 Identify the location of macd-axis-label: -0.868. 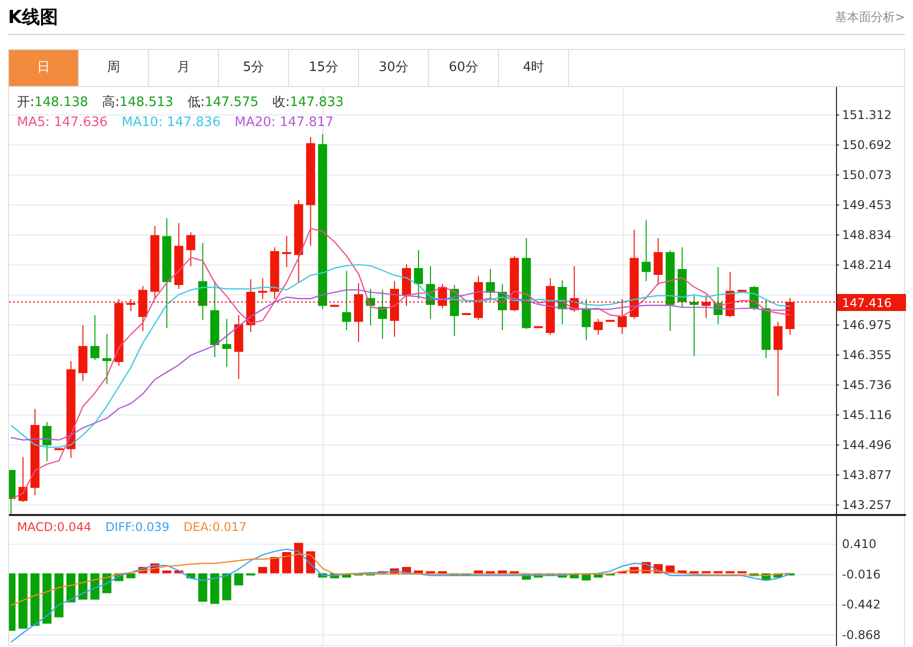
(861, 635).